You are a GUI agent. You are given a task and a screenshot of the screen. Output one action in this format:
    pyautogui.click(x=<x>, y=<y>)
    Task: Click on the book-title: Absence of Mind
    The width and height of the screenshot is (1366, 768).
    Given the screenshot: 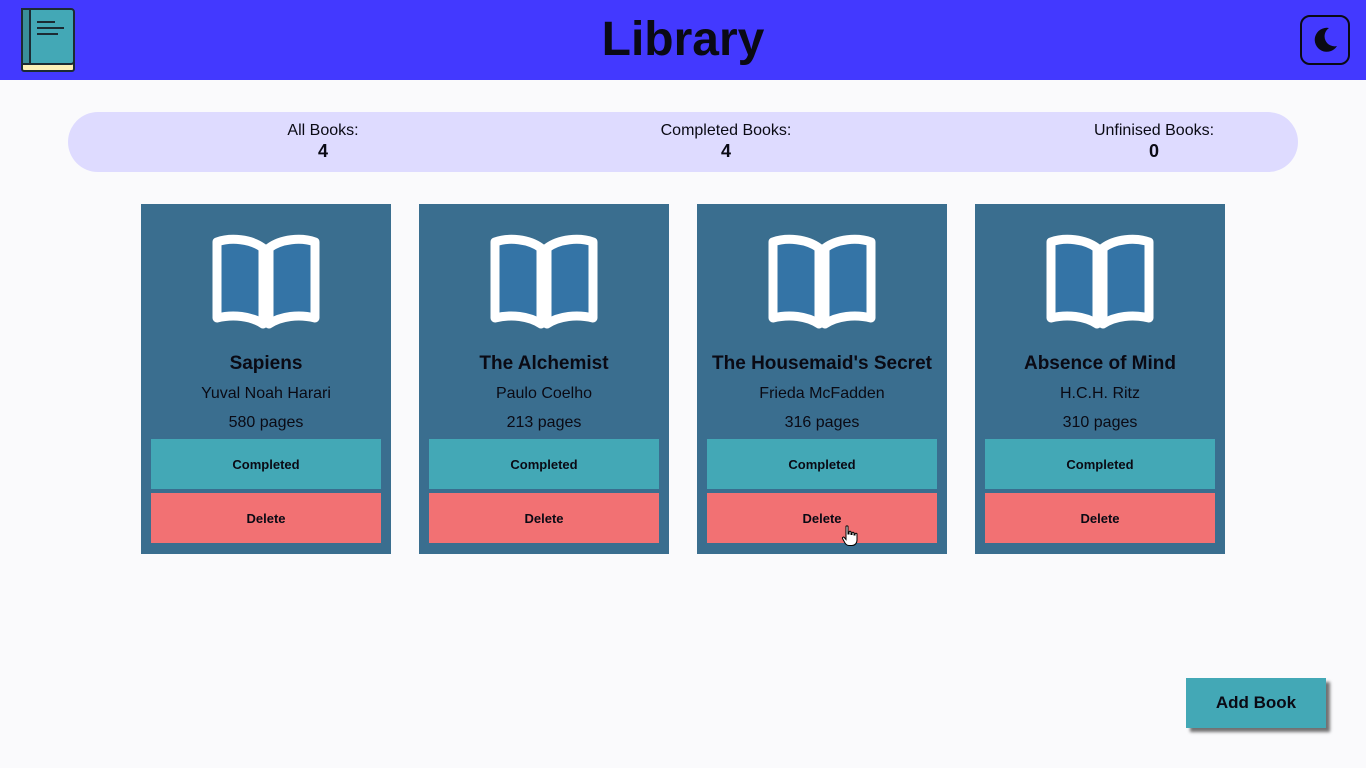 What is the action you would take?
    pyautogui.click(x=1099, y=363)
    